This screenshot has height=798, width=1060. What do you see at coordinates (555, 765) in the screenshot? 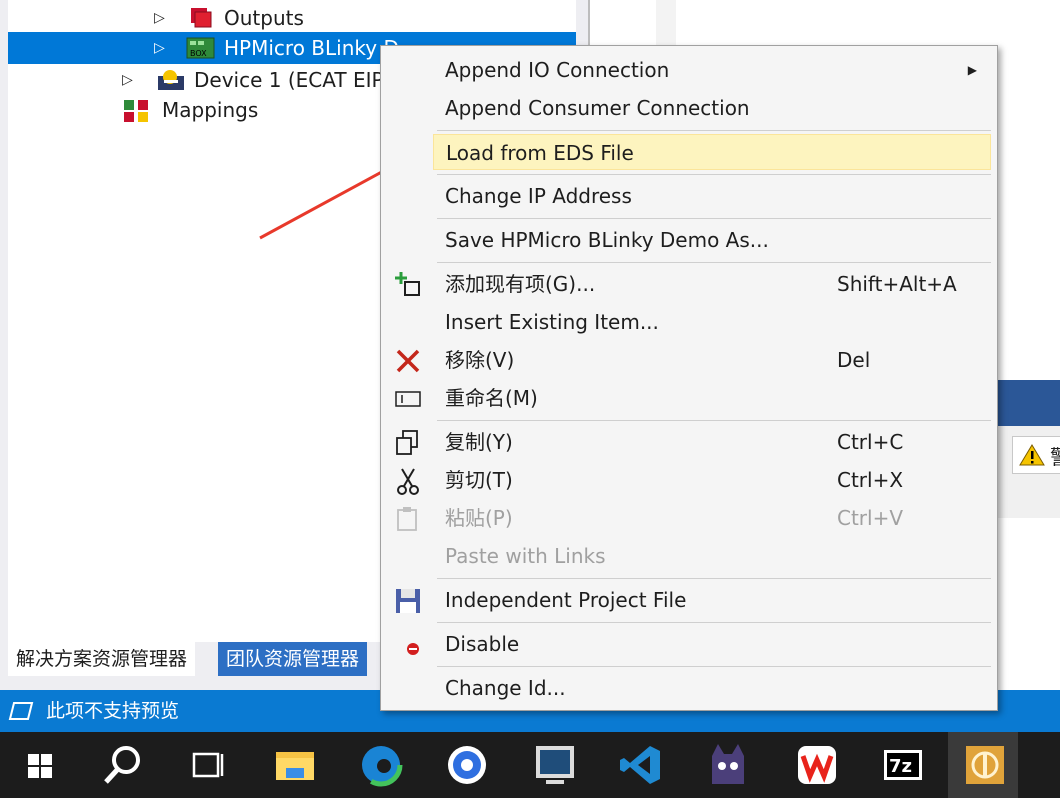
I see `monitor-app-icon` at bounding box center [555, 765].